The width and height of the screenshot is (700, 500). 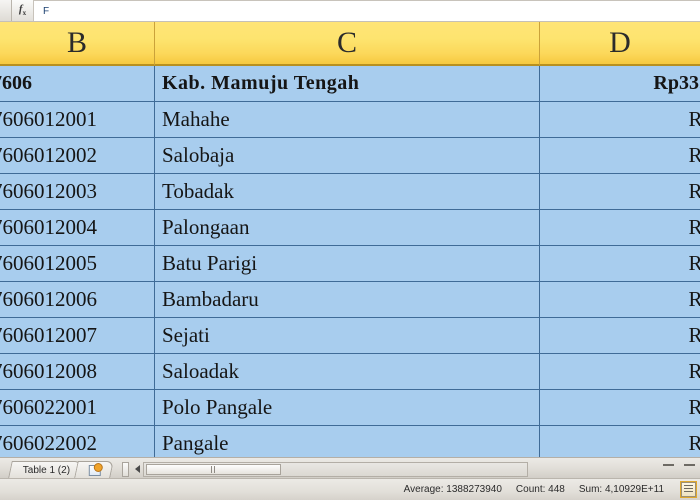 I want to click on table-row: 7606012002 Salobaja Rp60, so click(x=350, y=156).